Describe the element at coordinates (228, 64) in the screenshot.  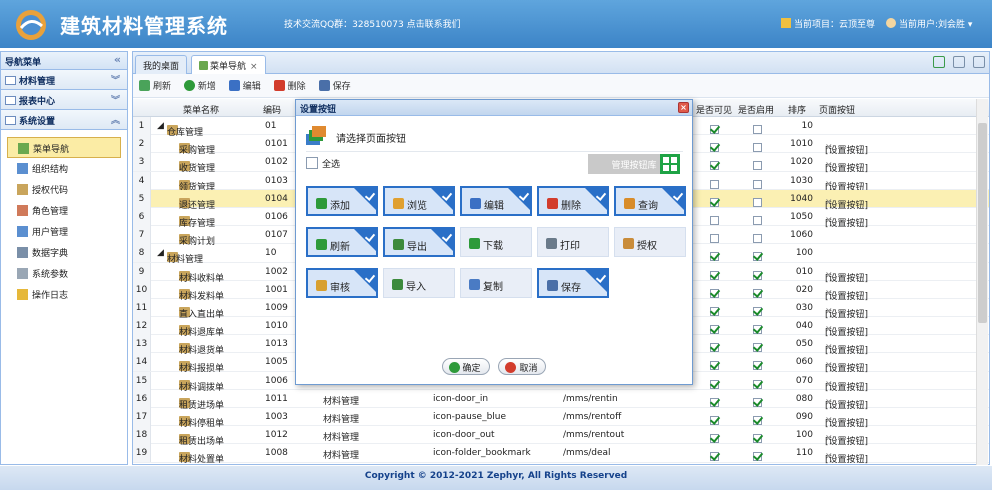
I see `tab-menu-nav: 菜单导航 ×` at that location.